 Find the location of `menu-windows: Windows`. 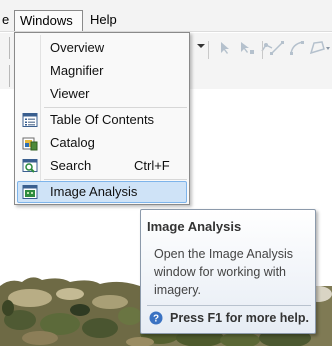

menu-windows: Windows is located at coordinates (48, 20).